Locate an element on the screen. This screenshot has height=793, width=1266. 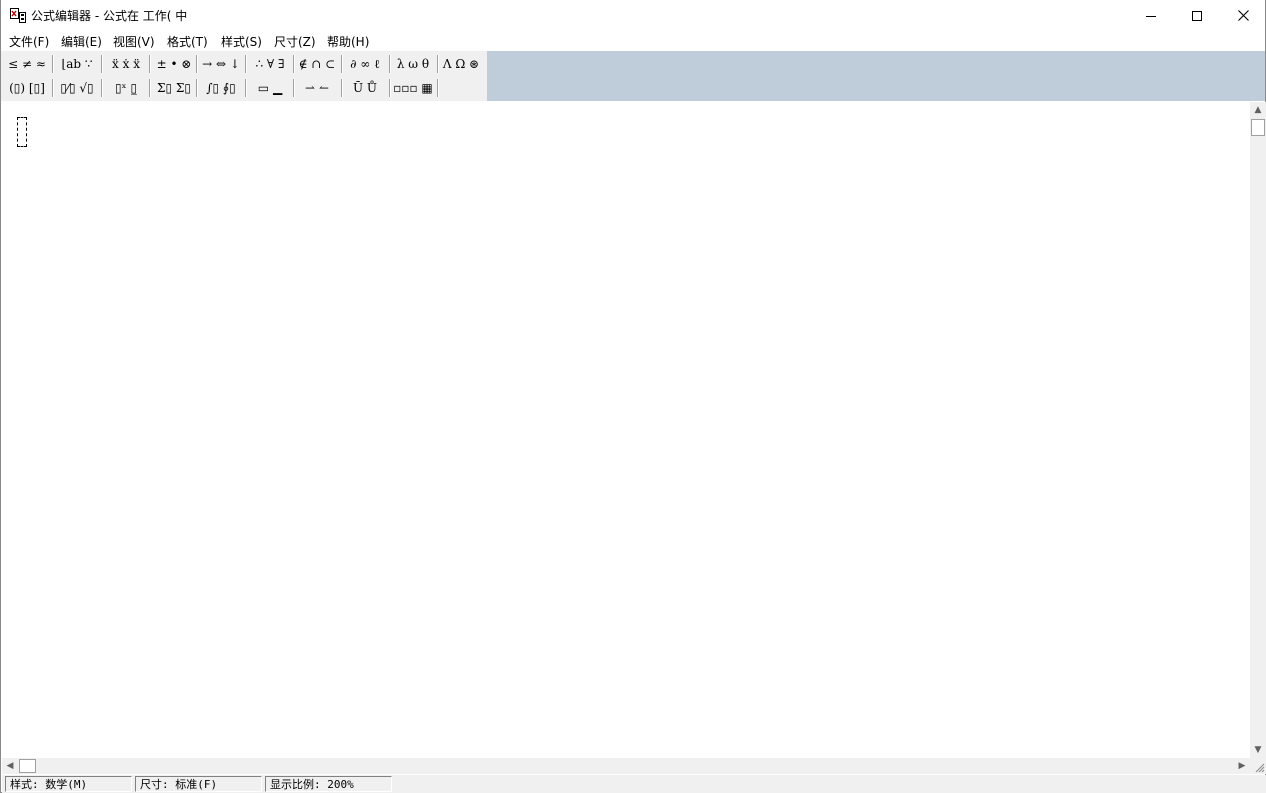
title-bar: 公式编辑器 - 公式在 工作( 中 is located at coordinates (633, 15).